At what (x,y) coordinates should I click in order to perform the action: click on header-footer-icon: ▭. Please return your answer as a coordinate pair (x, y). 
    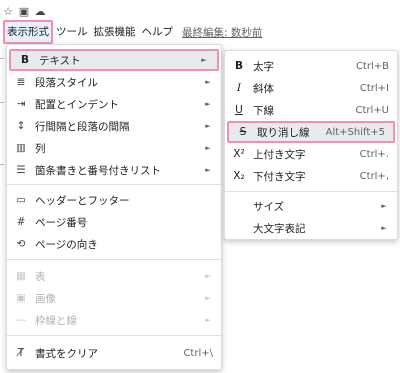
    Looking at the image, I should click on (21, 200).